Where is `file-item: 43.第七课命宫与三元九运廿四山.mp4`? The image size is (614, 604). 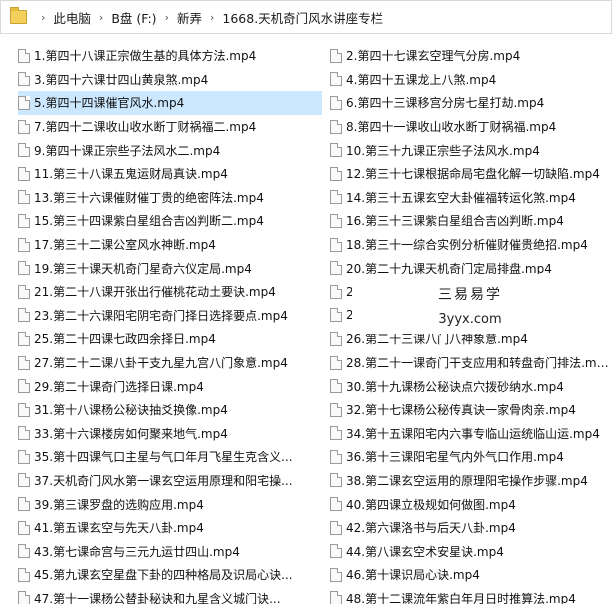
file-item: 43.第七课命宫与三元九运廿四山.mp4 is located at coordinates (170, 551).